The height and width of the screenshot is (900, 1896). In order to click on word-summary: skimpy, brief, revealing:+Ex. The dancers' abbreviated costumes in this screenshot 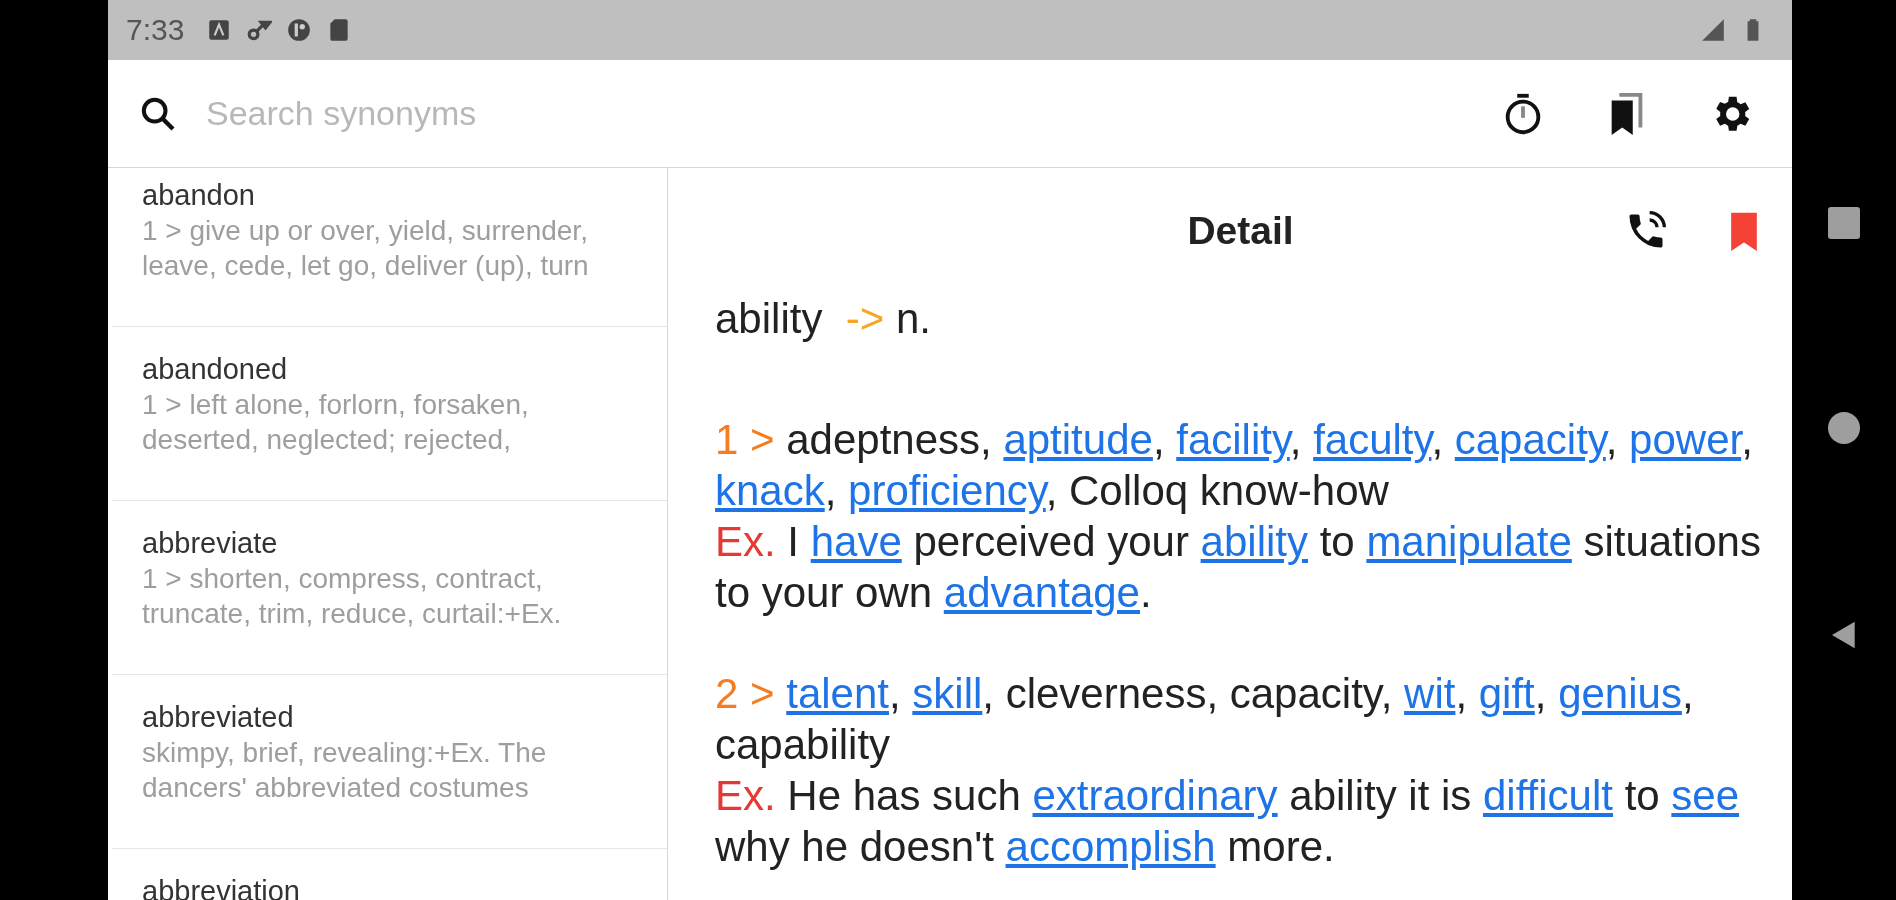, I will do `click(345, 770)`.